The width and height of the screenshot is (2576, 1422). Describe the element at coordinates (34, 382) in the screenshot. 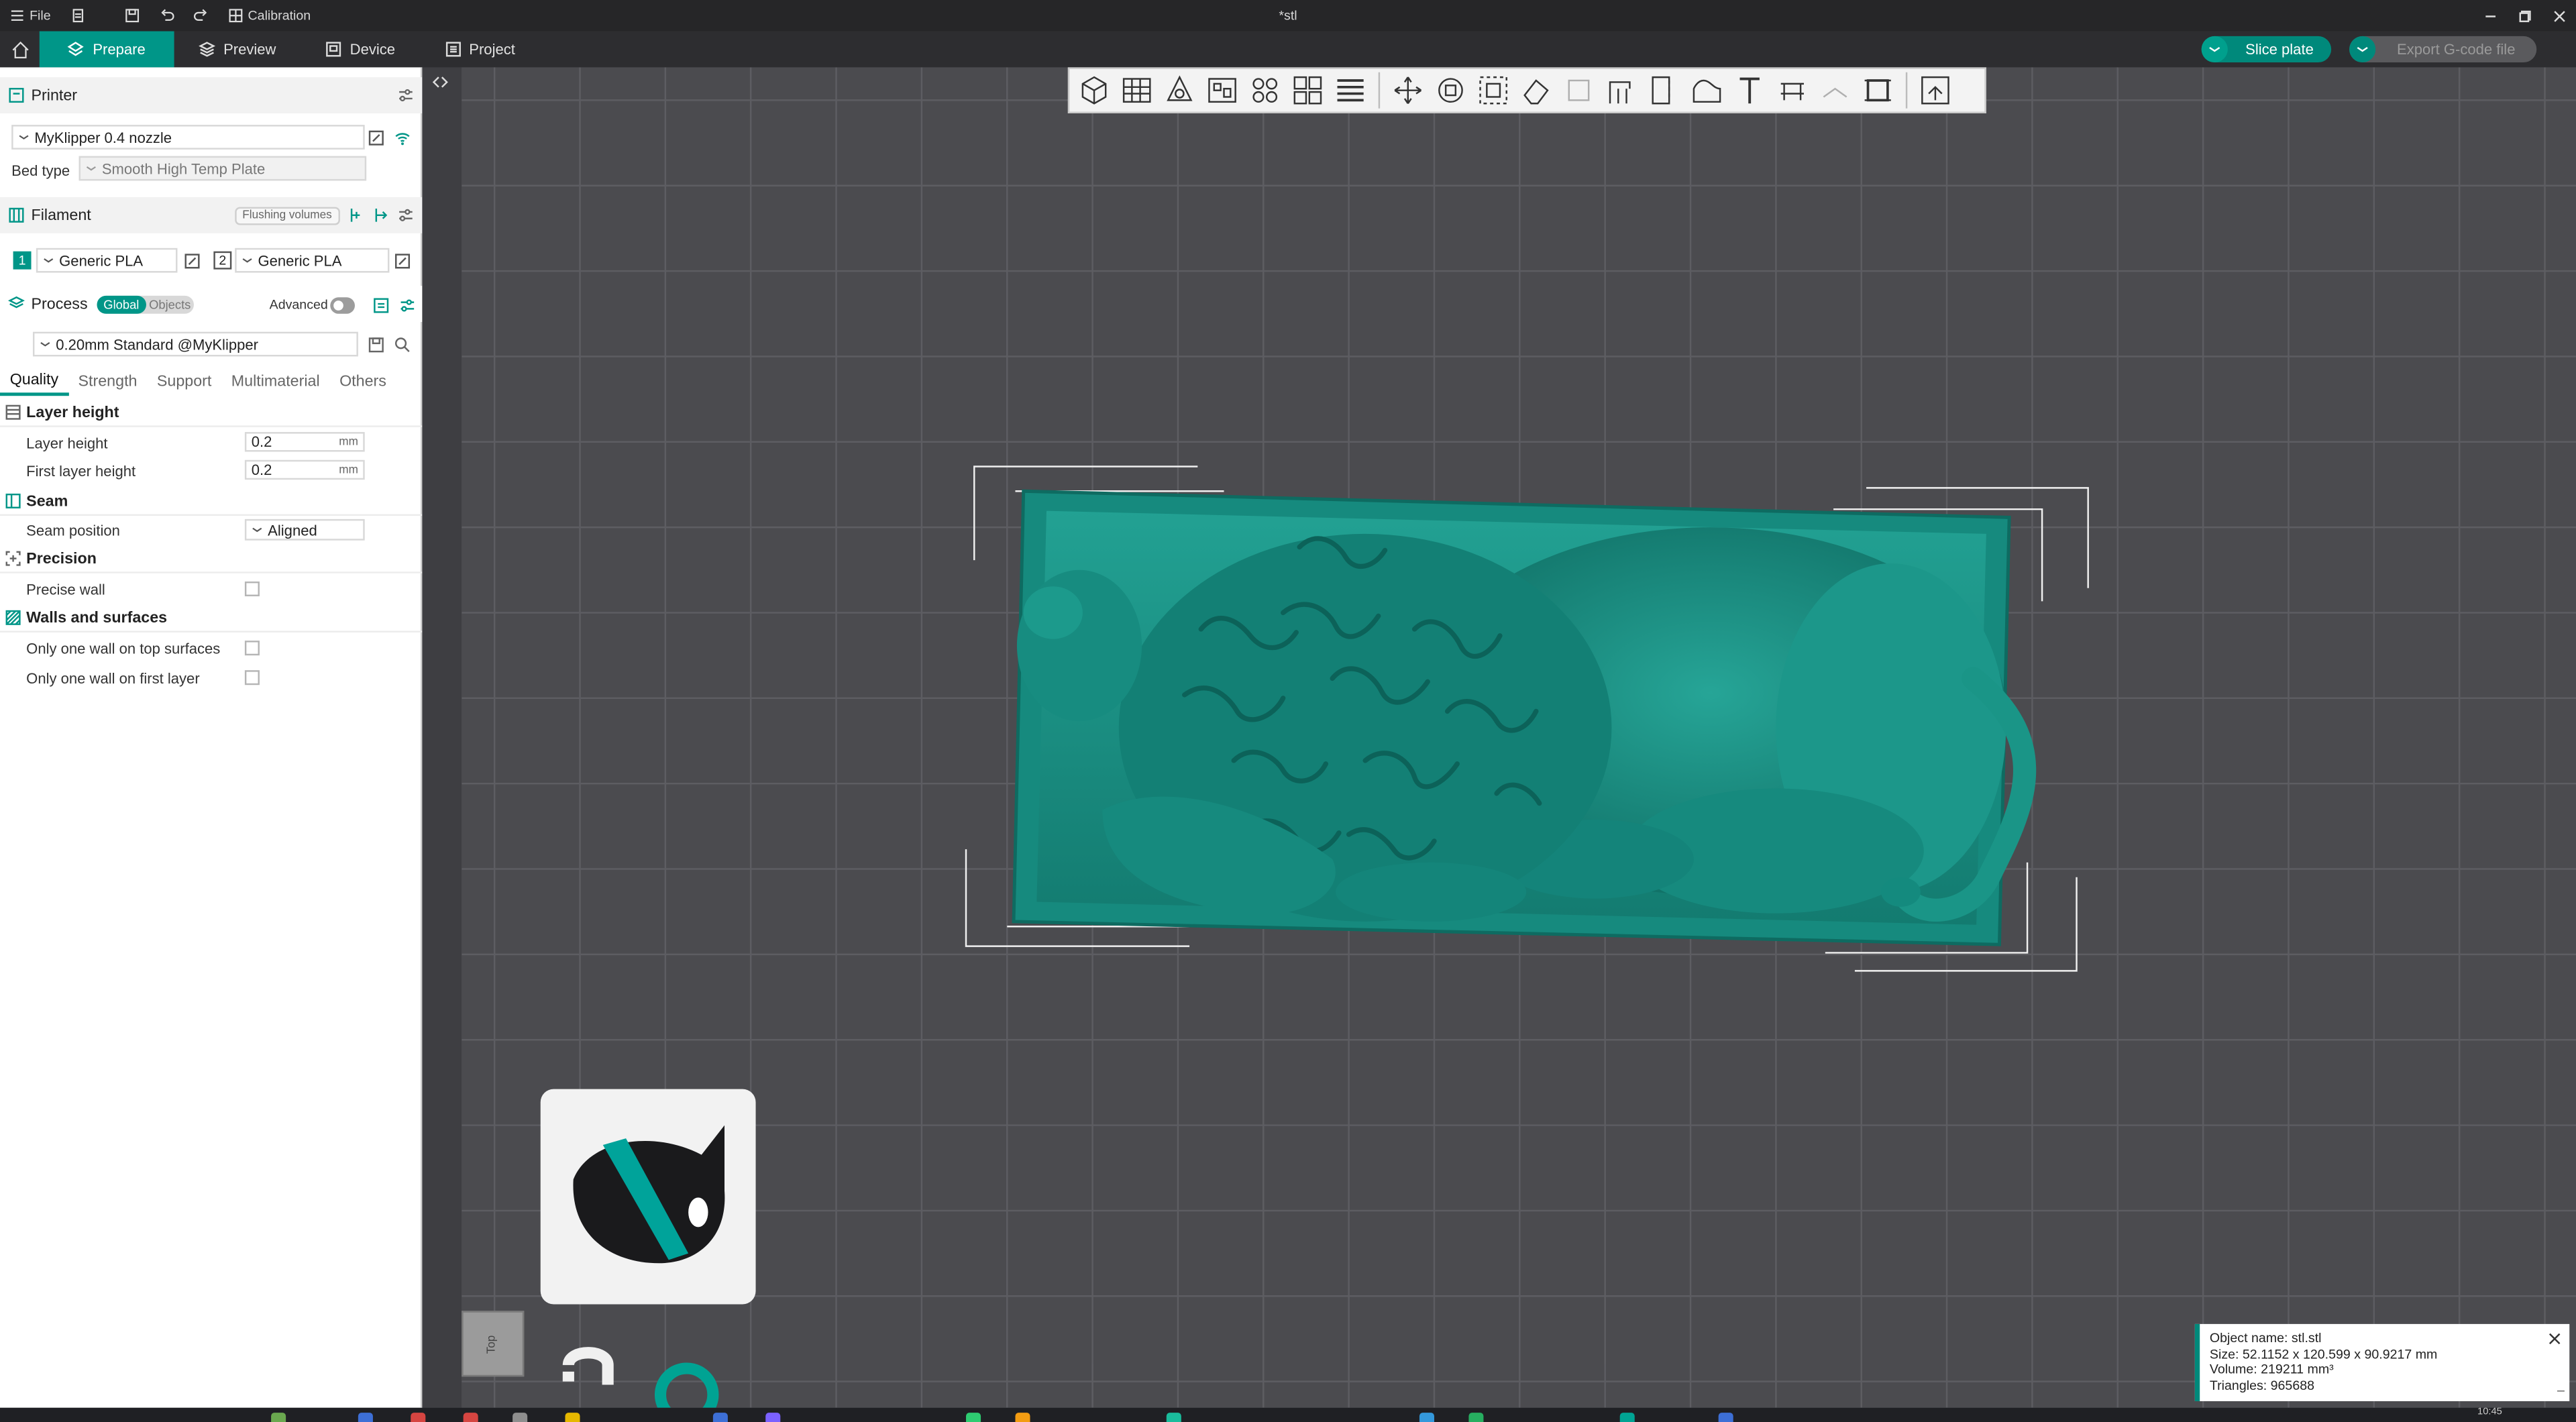

I see `tab-quality: Quality` at that location.